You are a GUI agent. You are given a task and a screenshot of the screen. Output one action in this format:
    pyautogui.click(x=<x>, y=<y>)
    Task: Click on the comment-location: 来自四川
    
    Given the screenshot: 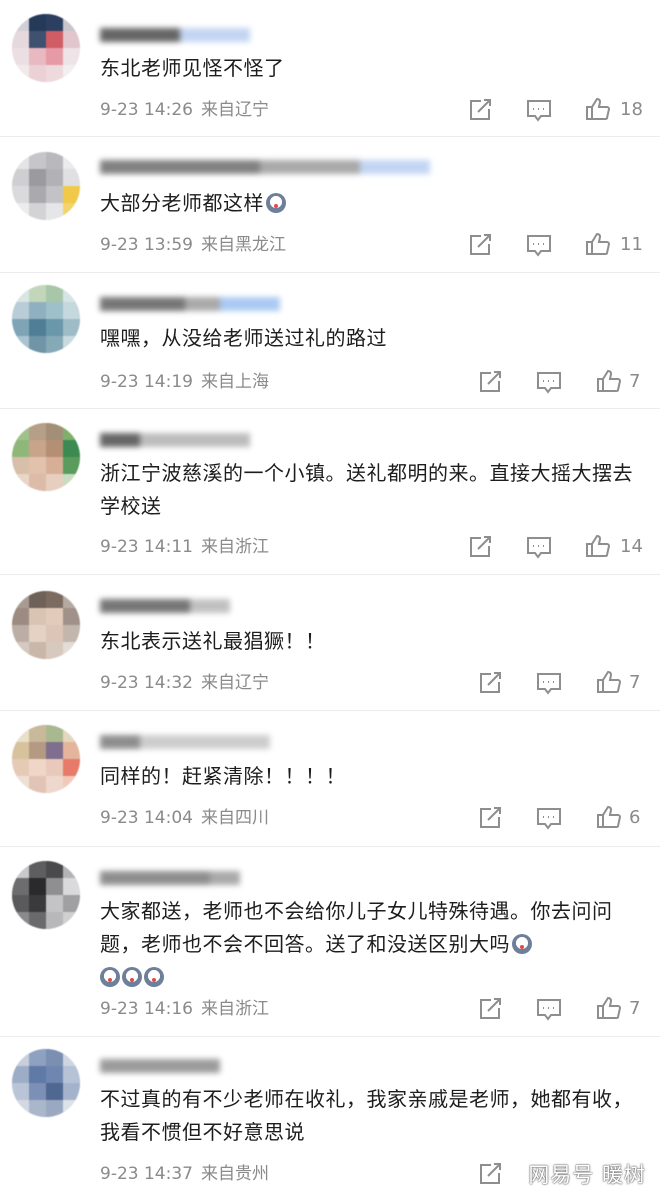 What is the action you would take?
    pyautogui.click(x=234, y=818)
    